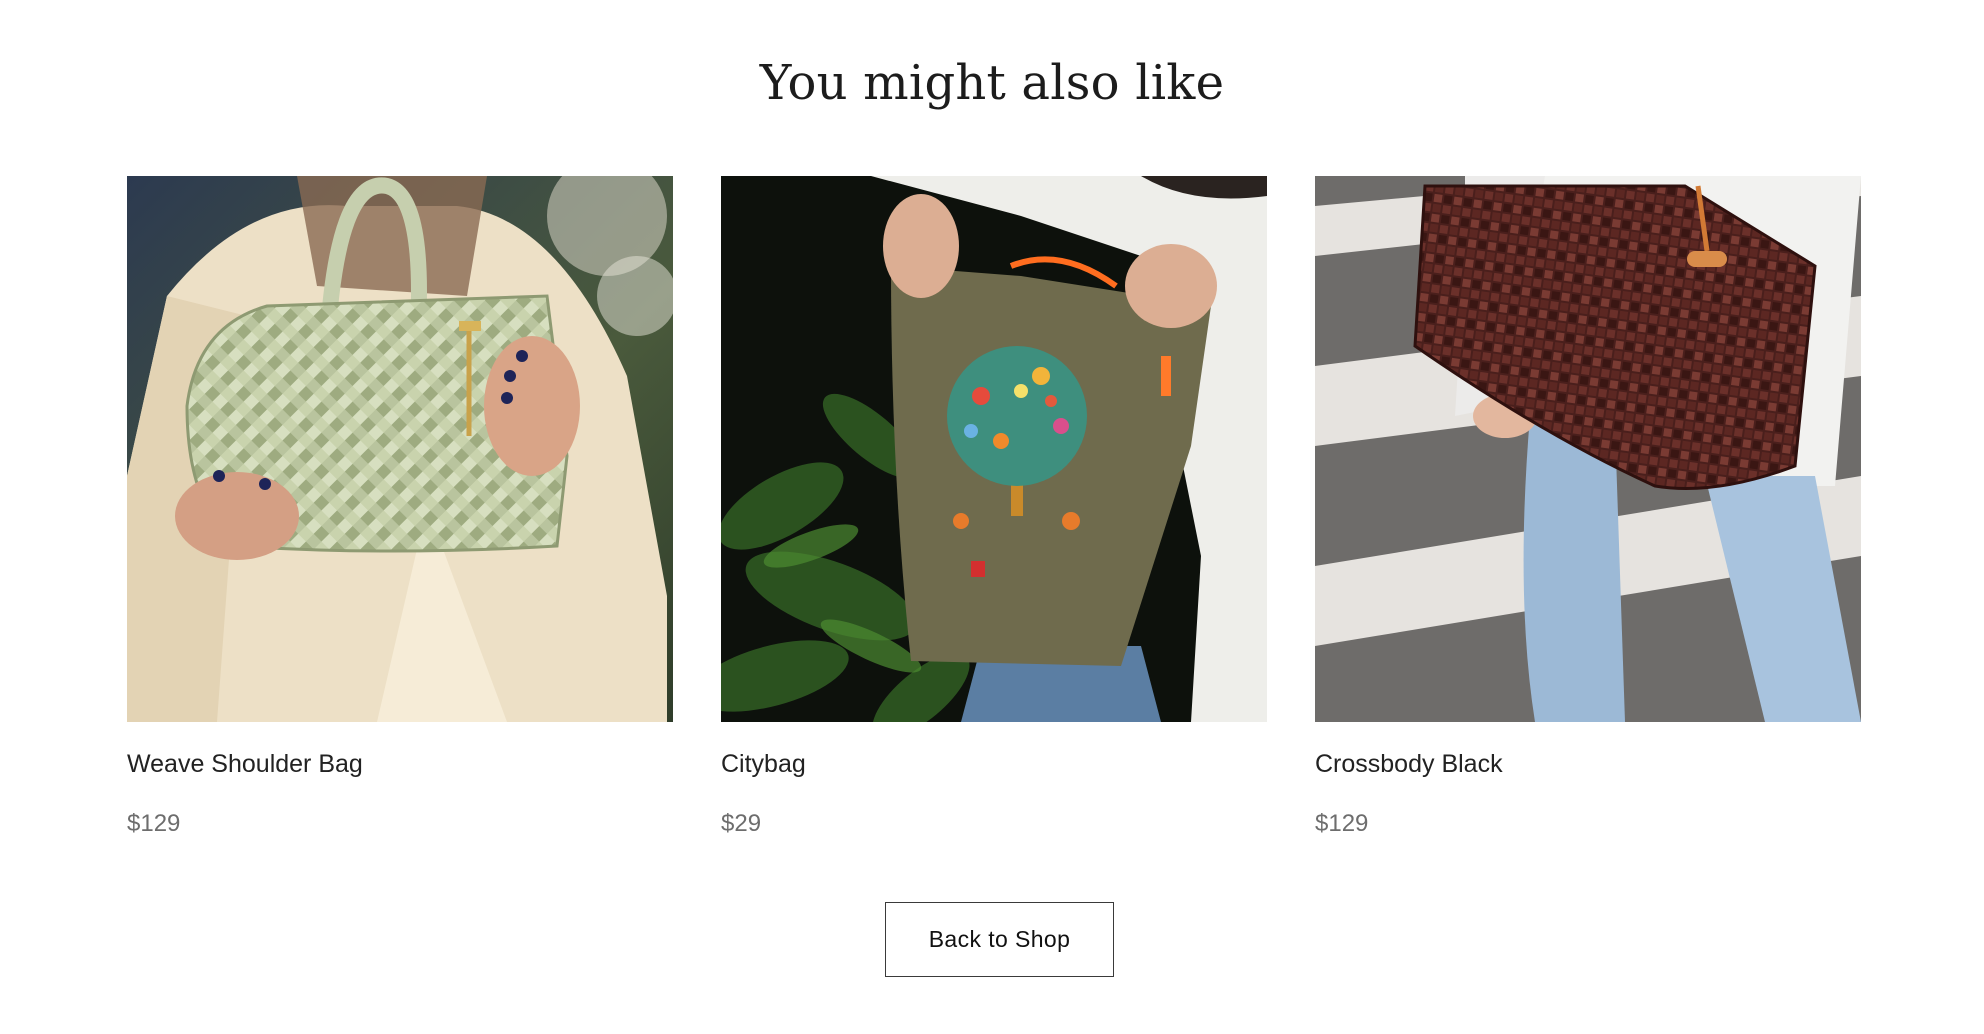  Describe the element at coordinates (400, 449) in the screenshot. I see `product-image-weave-shoulder-bag` at that location.